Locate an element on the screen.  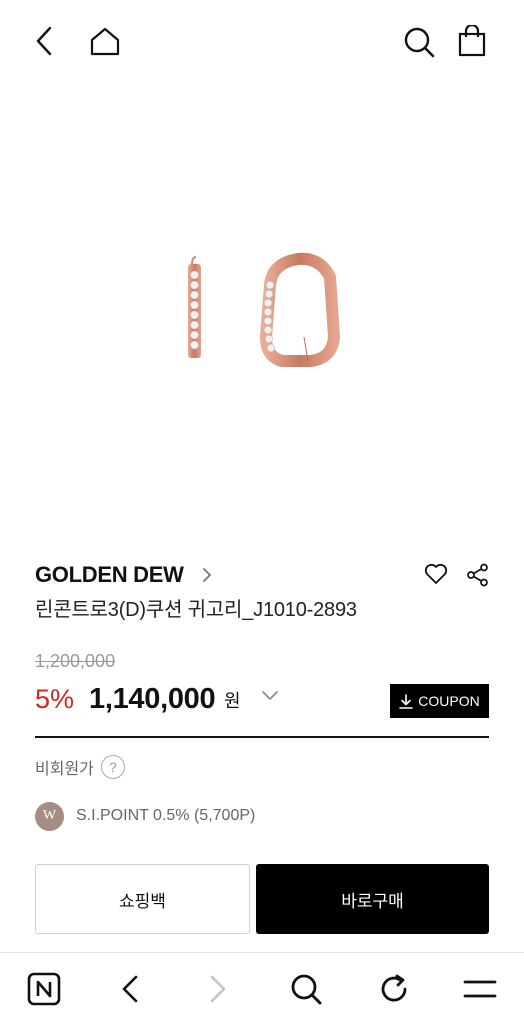
coupon-button: COUPON is located at coordinates (439, 701).